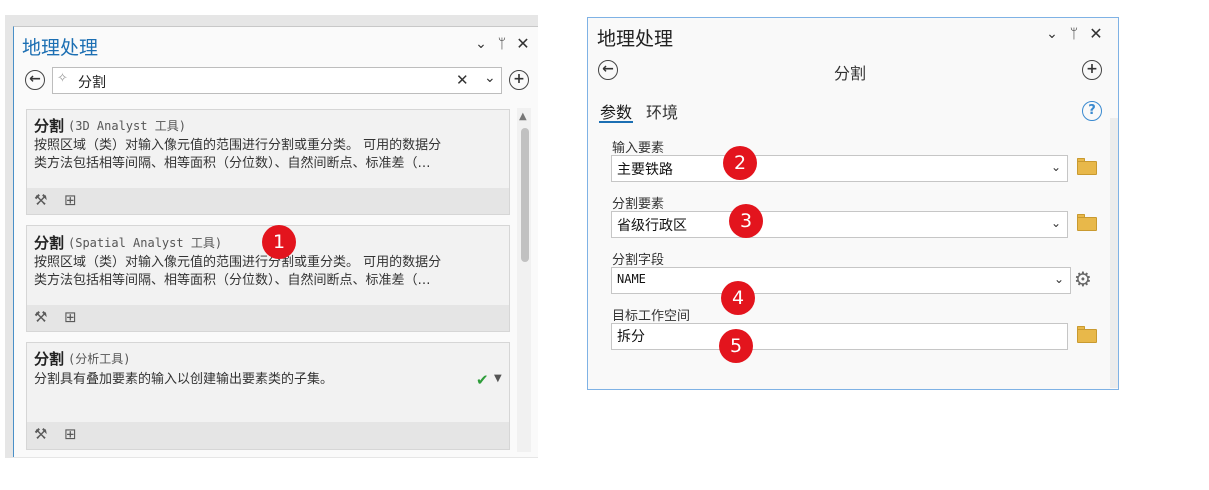 The width and height of the screenshot is (1209, 490). Describe the element at coordinates (638, 260) in the screenshot. I see `field-label: 分割字段` at that location.